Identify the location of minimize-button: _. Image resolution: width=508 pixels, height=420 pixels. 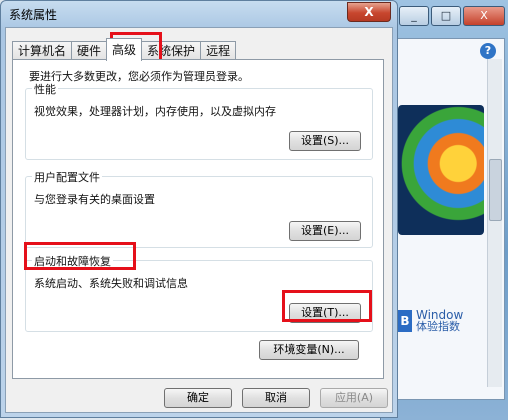
(414, 16).